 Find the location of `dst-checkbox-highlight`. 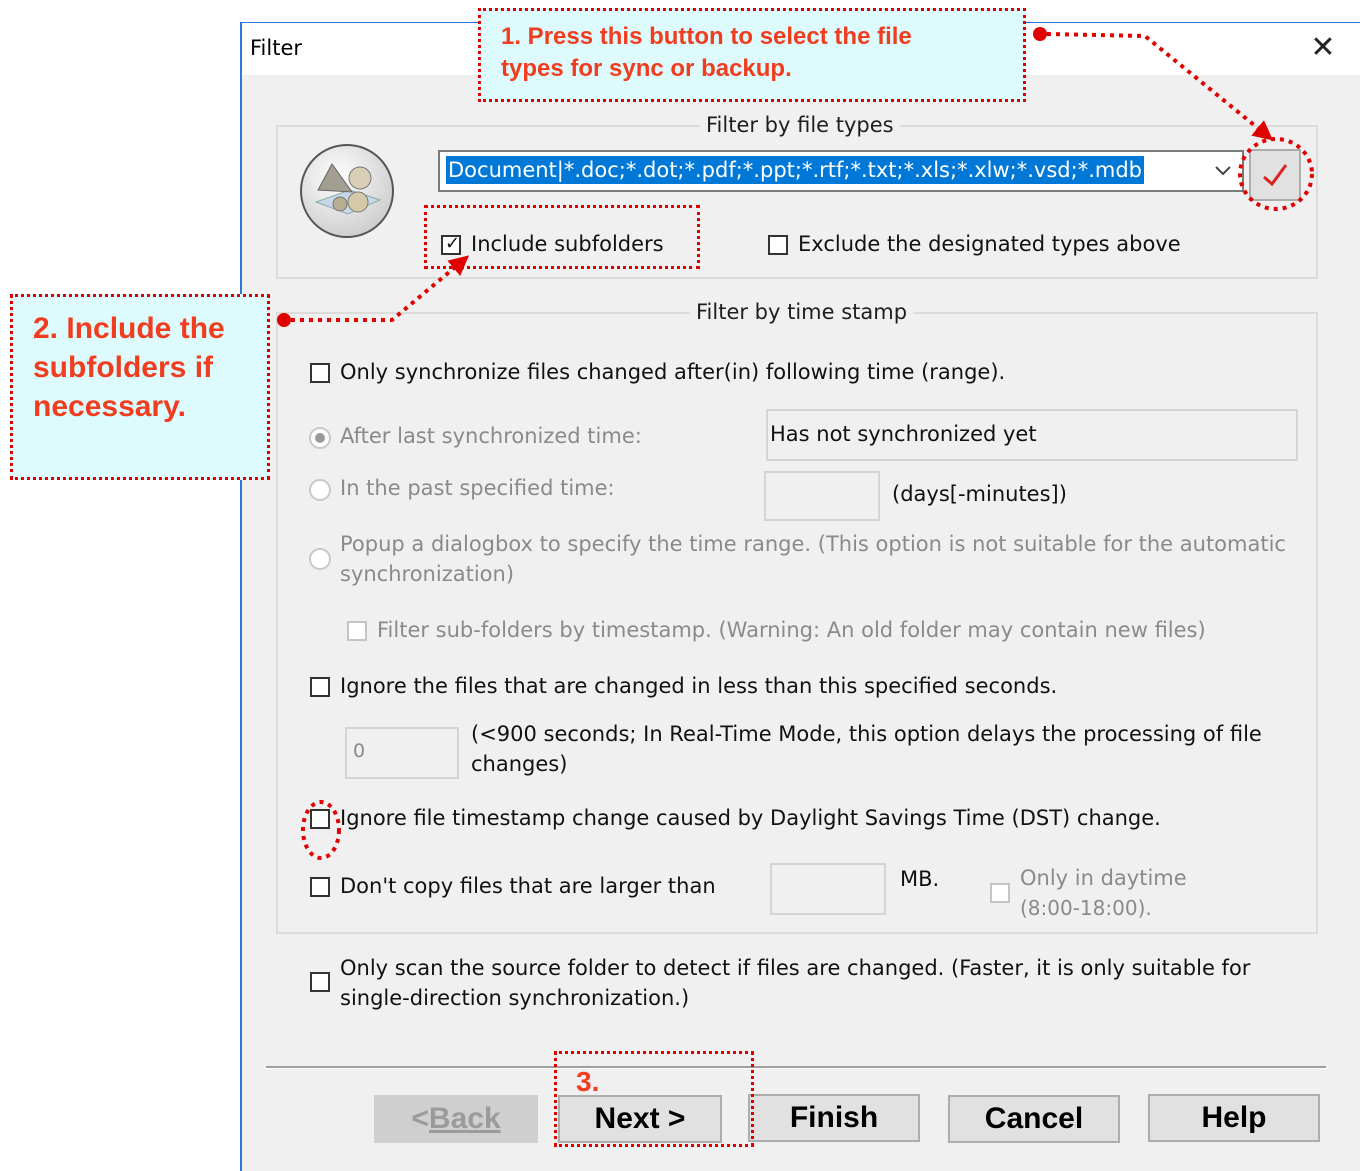

dst-checkbox-highlight is located at coordinates (321, 830).